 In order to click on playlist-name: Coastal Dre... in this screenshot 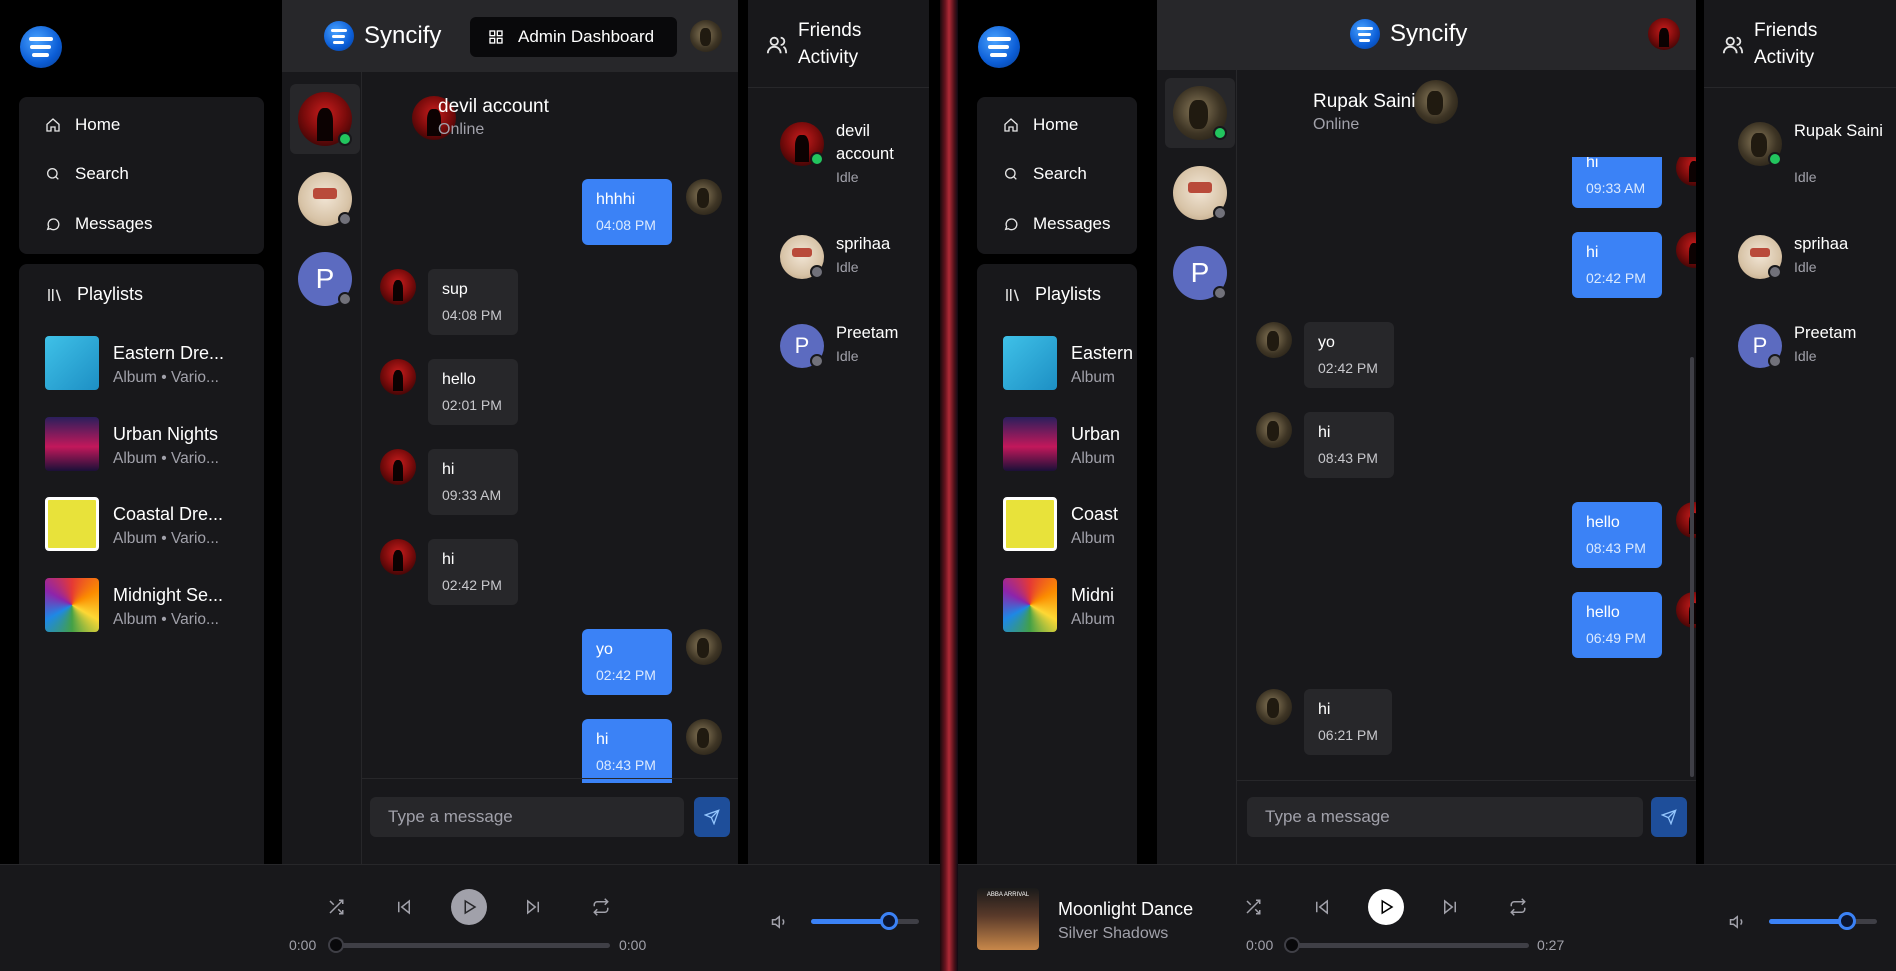, I will do `click(168, 514)`.